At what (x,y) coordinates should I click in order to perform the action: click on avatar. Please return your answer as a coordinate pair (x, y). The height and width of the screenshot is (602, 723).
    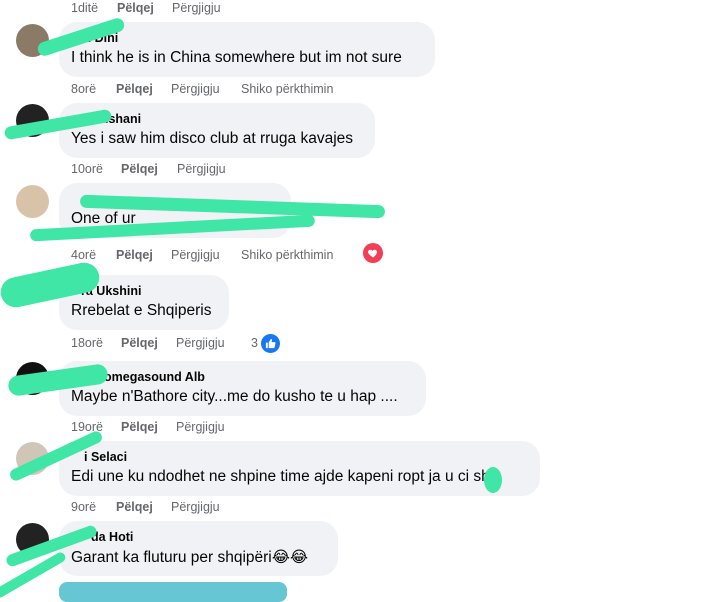
    Looking at the image, I should click on (32, 201).